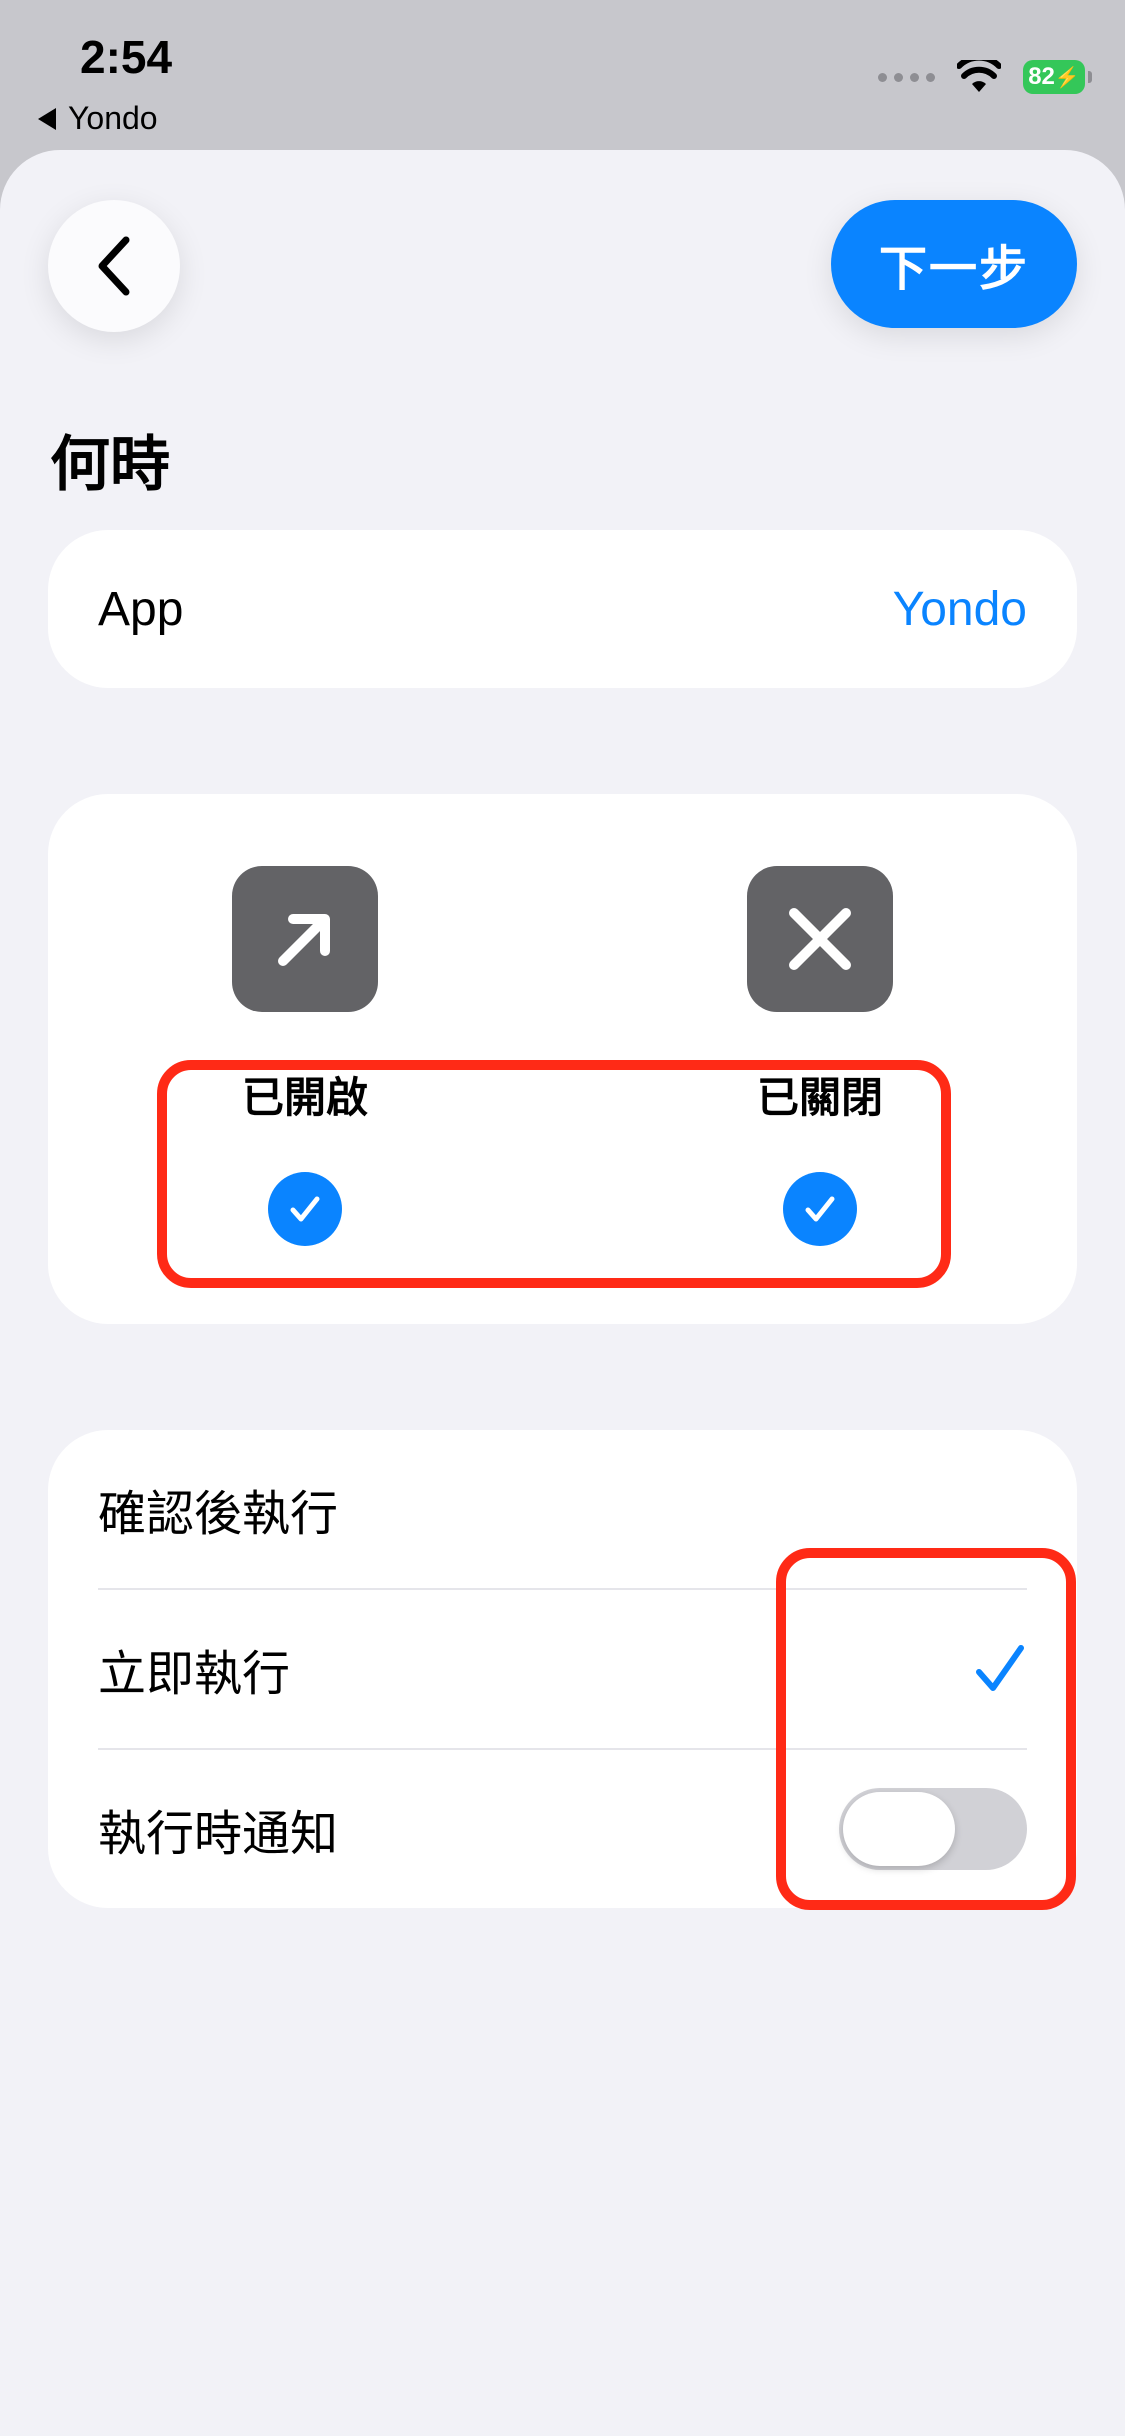  Describe the element at coordinates (906, 77) in the screenshot. I see `cellular-dots-icon` at that location.